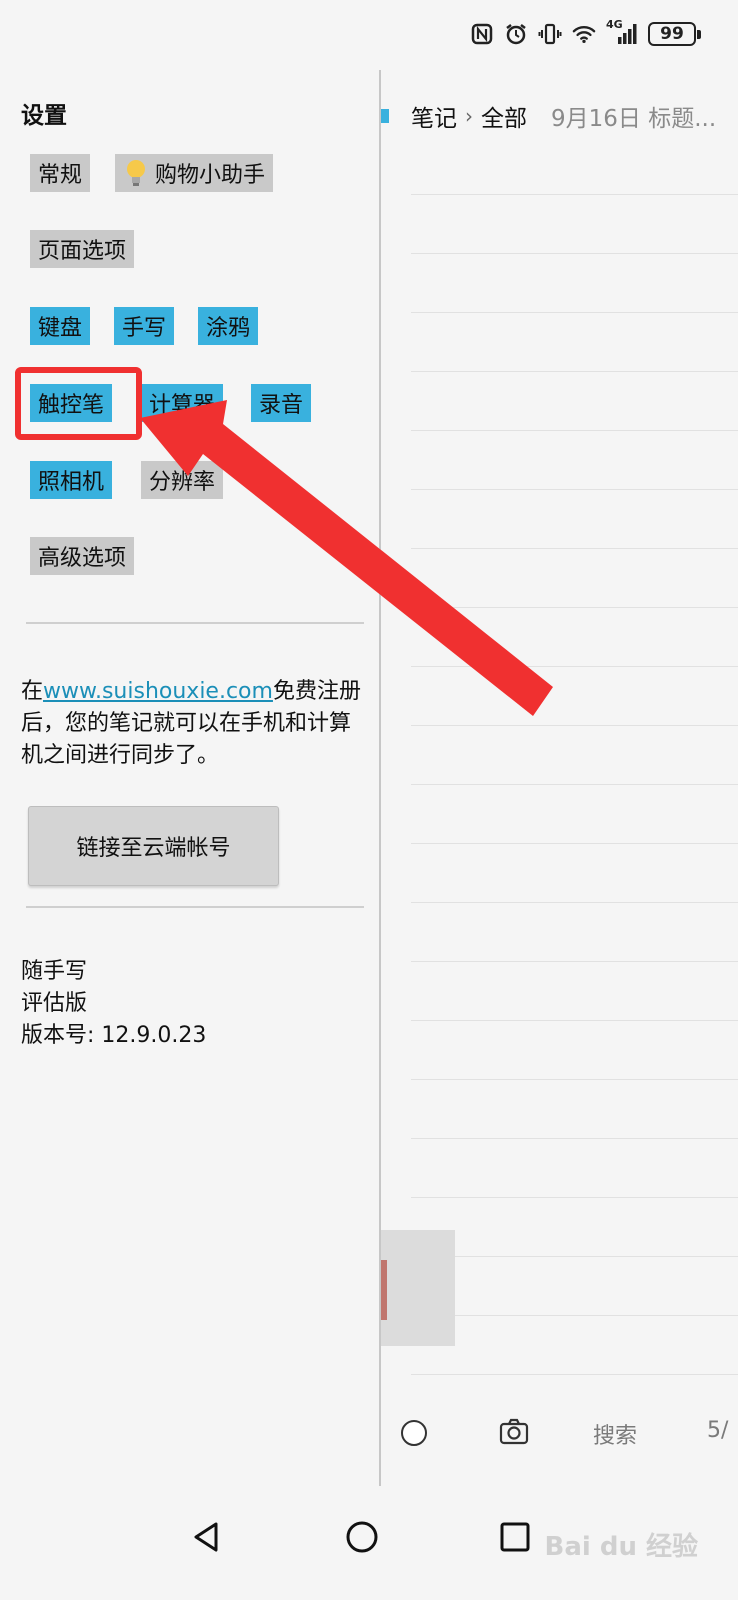 Image resolution: width=738 pixels, height=1600 pixels. Describe the element at coordinates (504, 116) in the screenshot. I see `breadcrumb-current: 全部` at that location.